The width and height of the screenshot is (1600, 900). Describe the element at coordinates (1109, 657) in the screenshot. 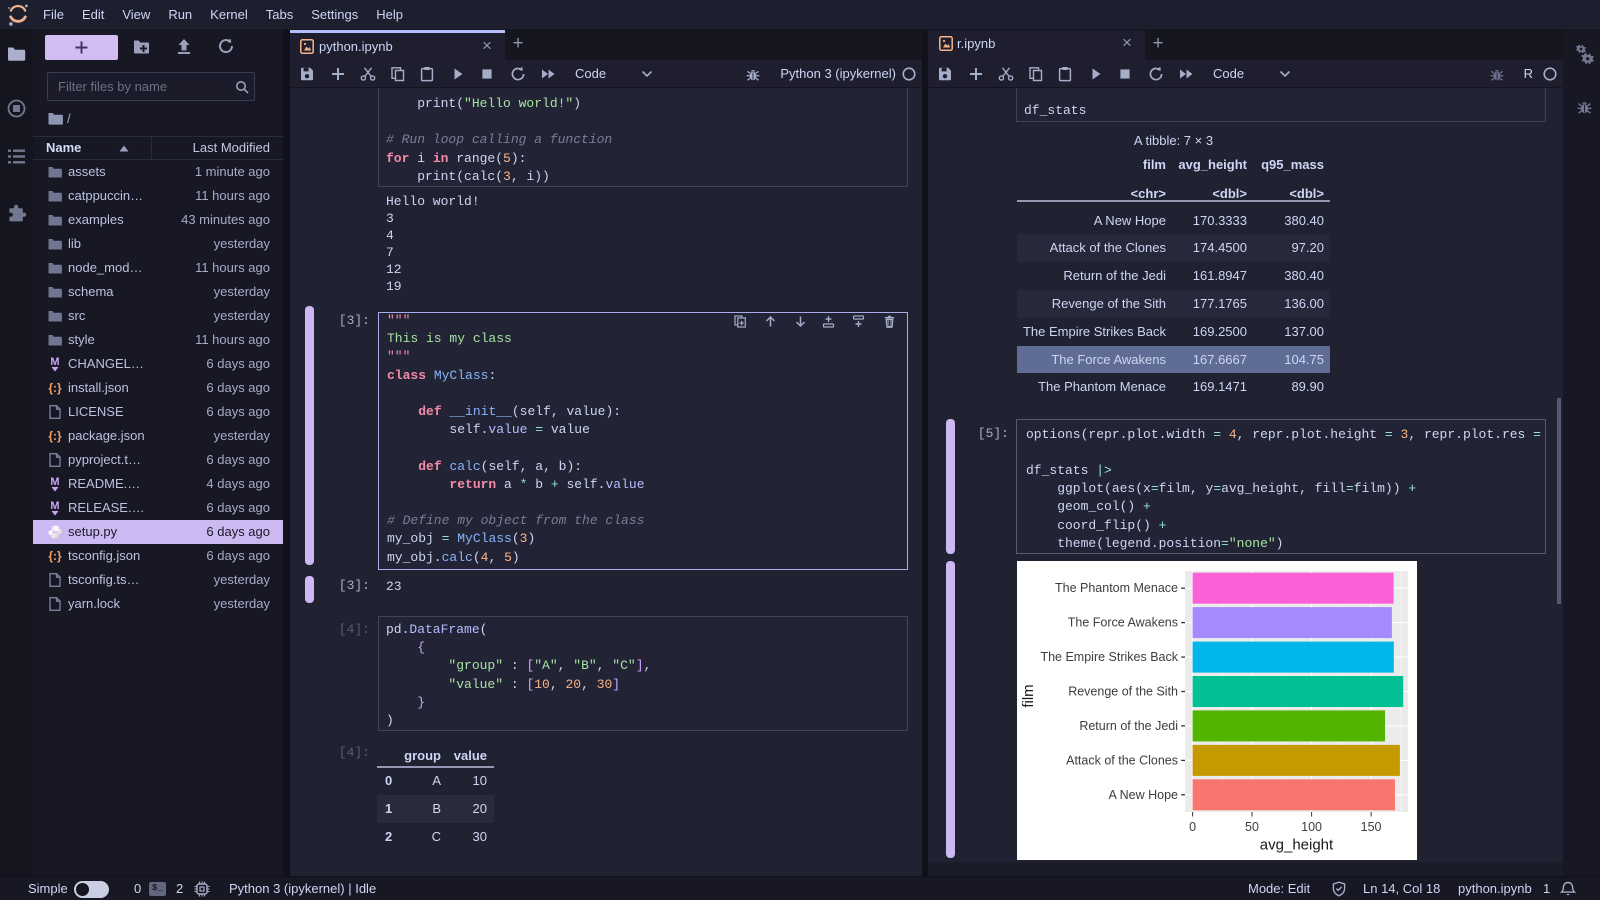

I see `svg-text: The Empire Strikes Back` at that location.